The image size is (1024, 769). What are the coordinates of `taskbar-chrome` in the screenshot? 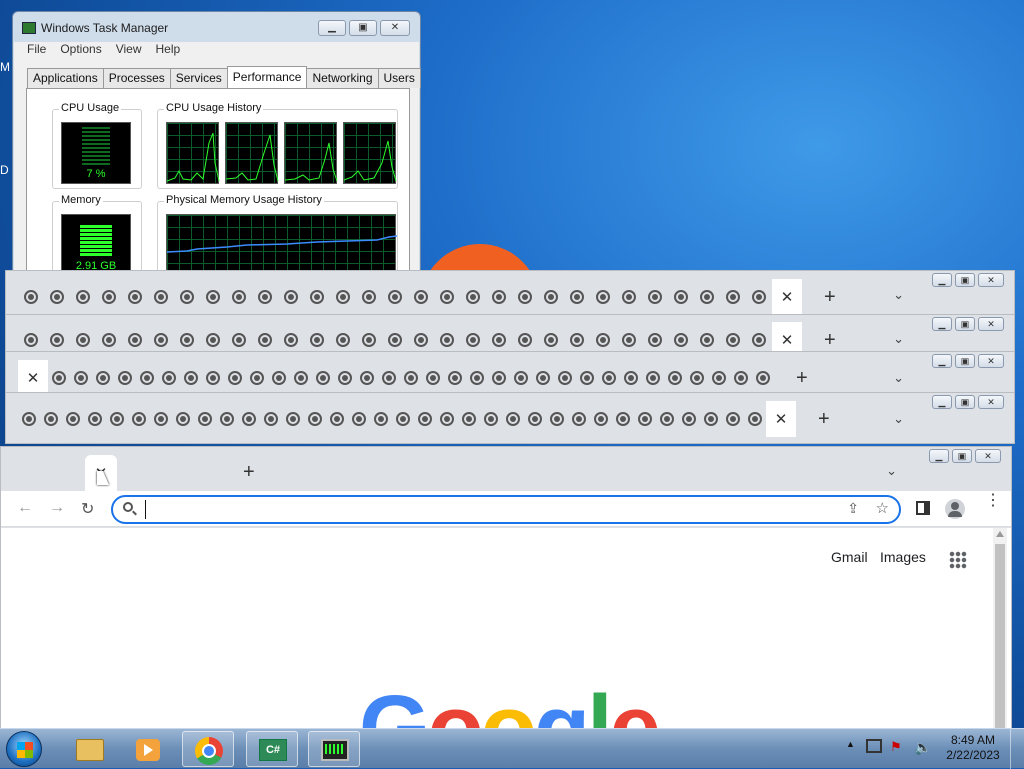 It's located at (208, 749).